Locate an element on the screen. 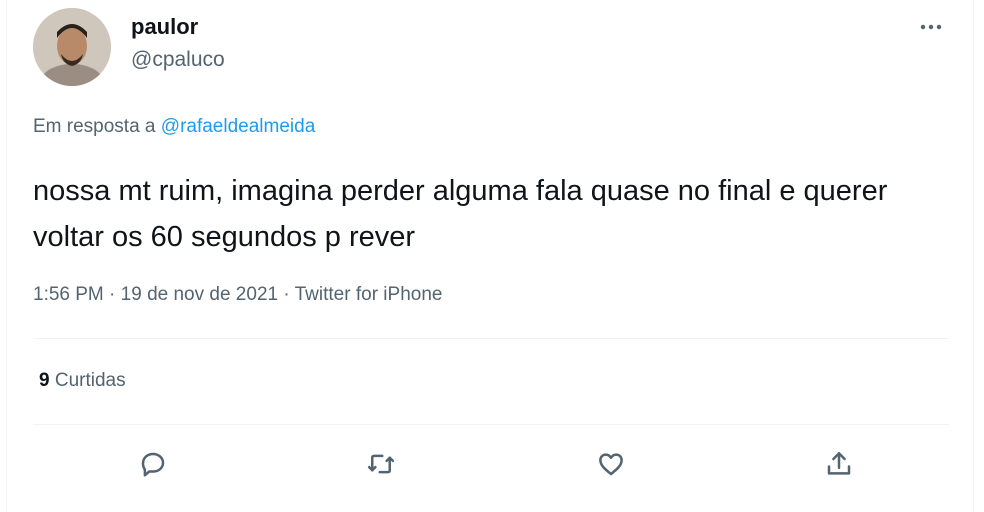  avatar is located at coordinates (72, 47).